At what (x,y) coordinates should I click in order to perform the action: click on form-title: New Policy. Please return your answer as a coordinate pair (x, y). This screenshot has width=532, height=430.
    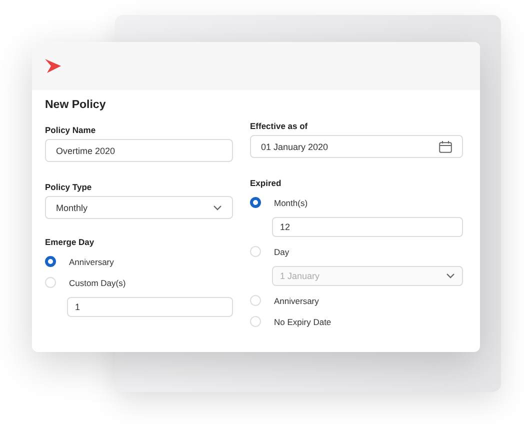
    Looking at the image, I should click on (76, 105).